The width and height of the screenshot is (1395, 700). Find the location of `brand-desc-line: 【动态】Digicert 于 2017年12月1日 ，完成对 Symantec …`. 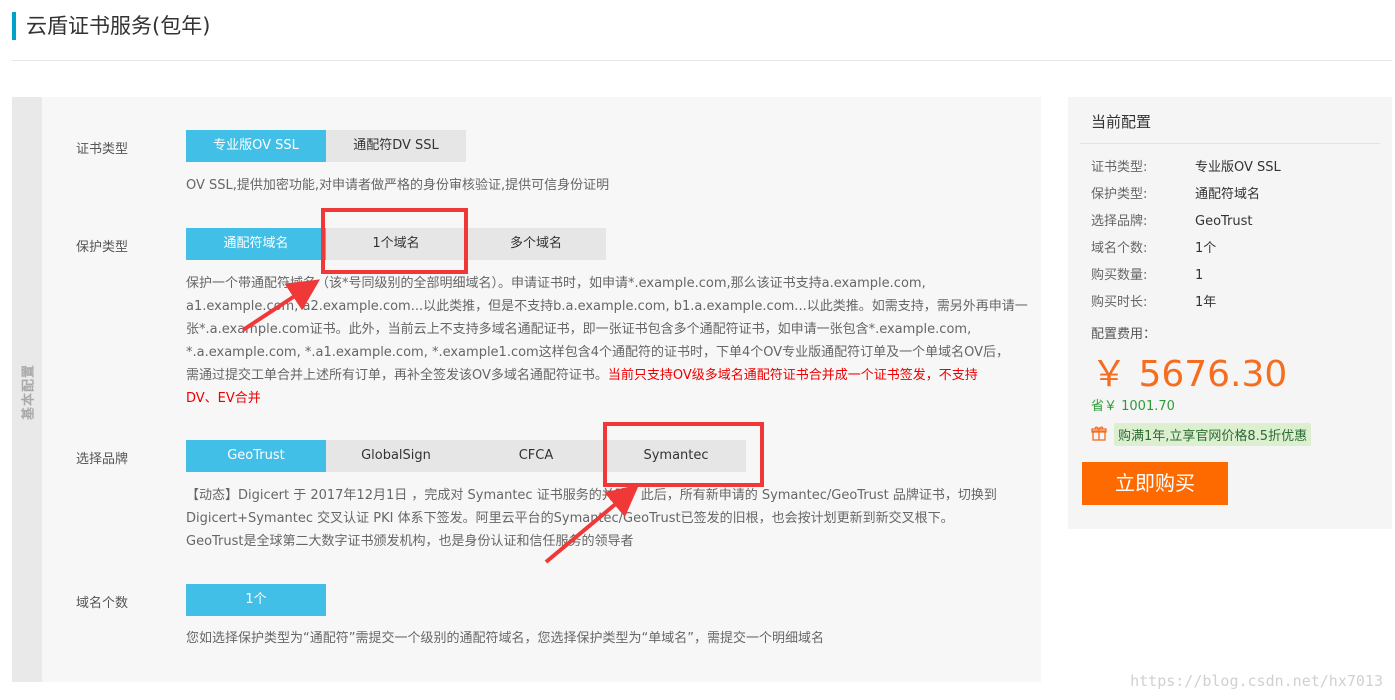

brand-desc-line: 【动态】Digicert 于 2017年12月1日 ，完成对 Symantec … is located at coordinates (591, 495).